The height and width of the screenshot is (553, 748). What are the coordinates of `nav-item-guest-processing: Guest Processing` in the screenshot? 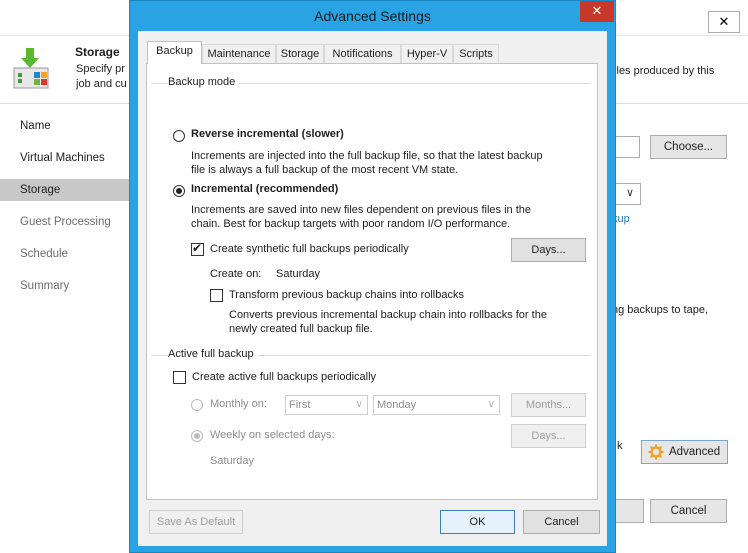 It's located at (65, 222).